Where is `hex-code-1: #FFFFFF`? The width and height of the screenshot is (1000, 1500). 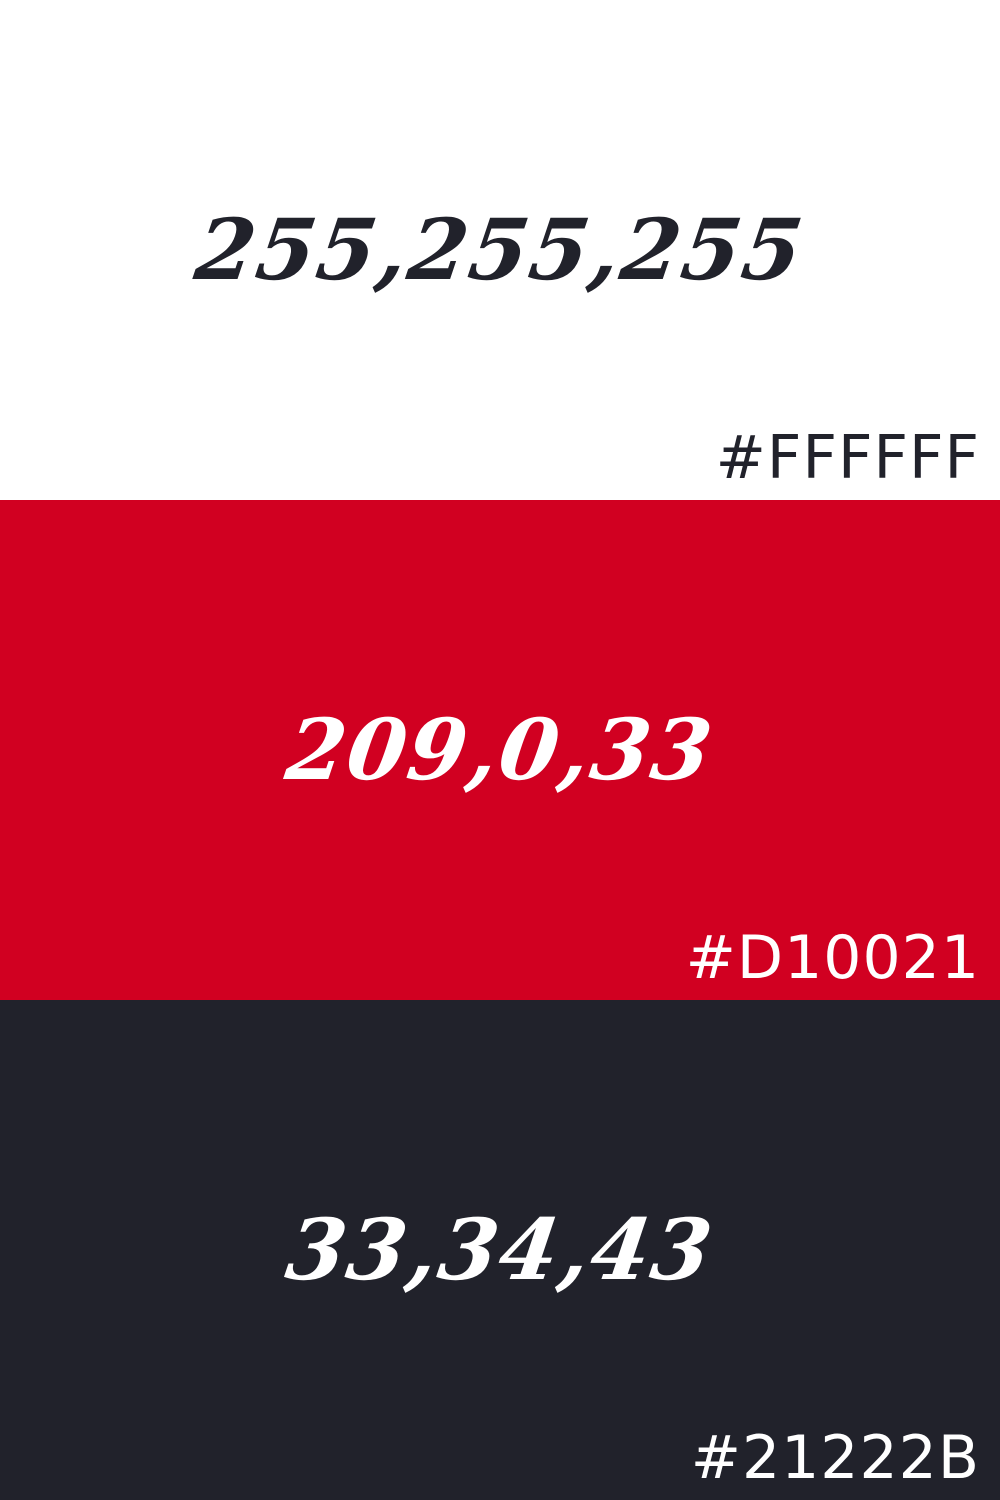
hex-code-1: #FFFFFF is located at coordinates (847, 458).